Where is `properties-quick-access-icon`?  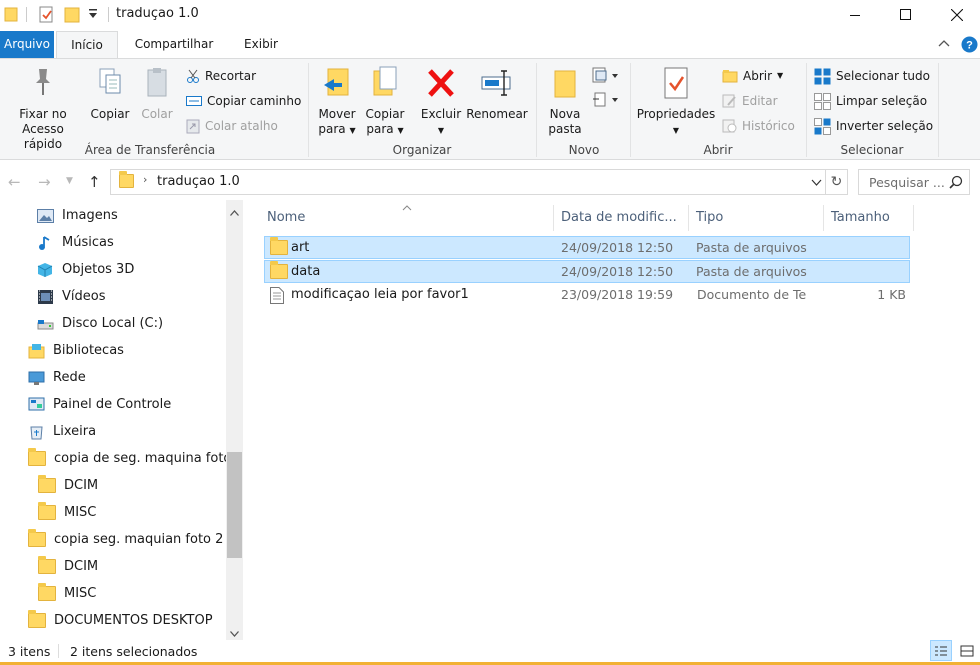
properties-quick-access-icon is located at coordinates (46, 16).